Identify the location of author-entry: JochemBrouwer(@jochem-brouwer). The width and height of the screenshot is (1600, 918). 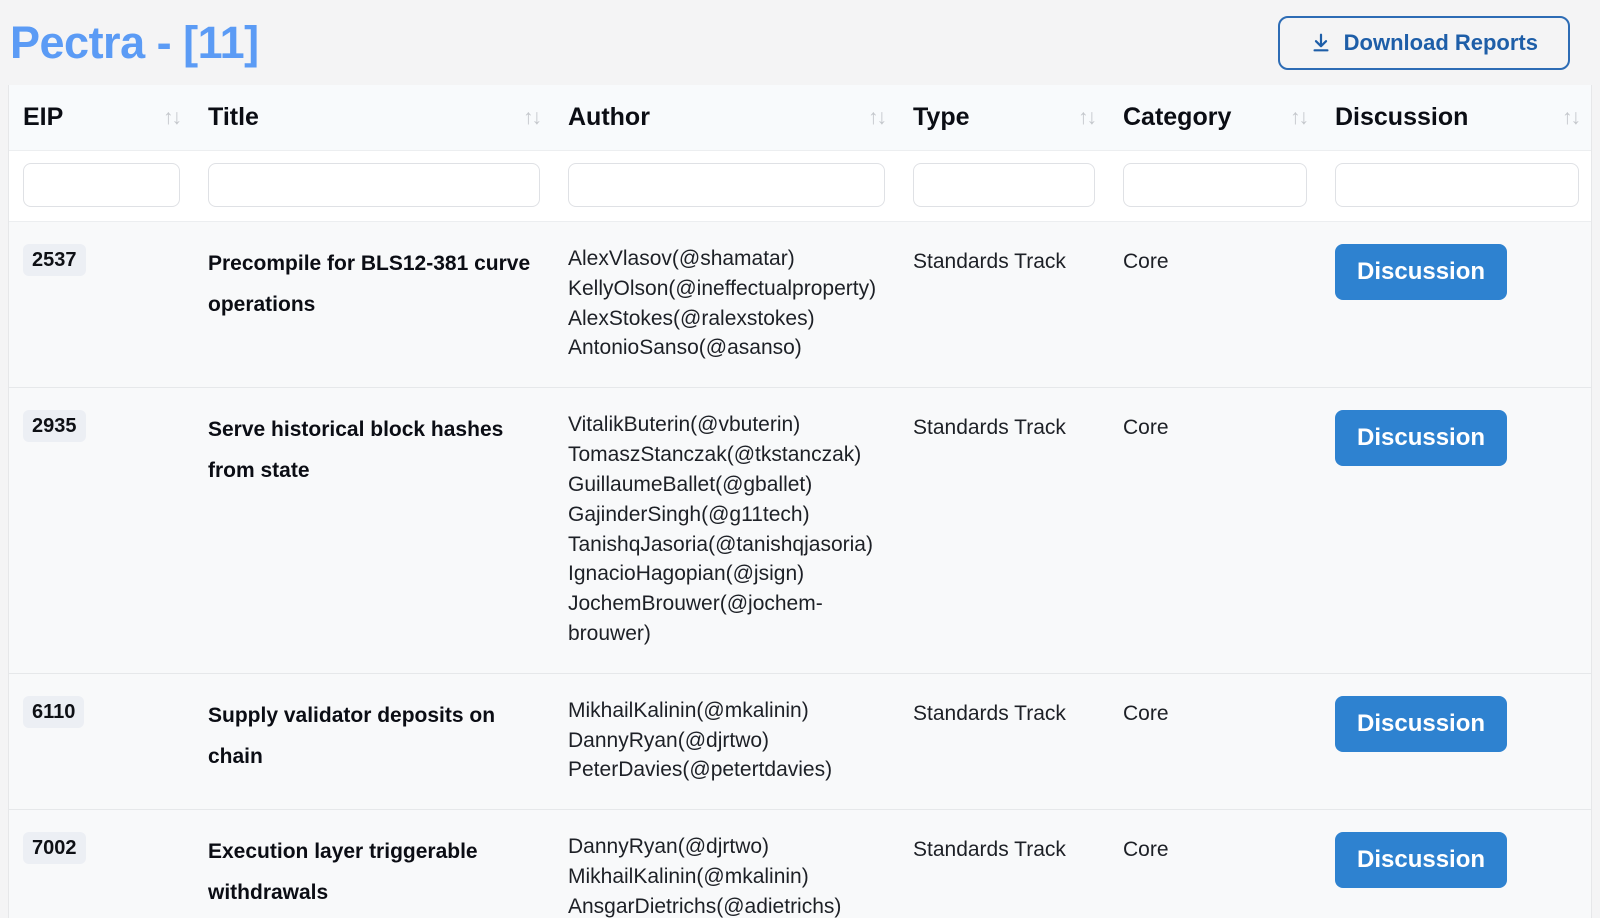
(695, 618).